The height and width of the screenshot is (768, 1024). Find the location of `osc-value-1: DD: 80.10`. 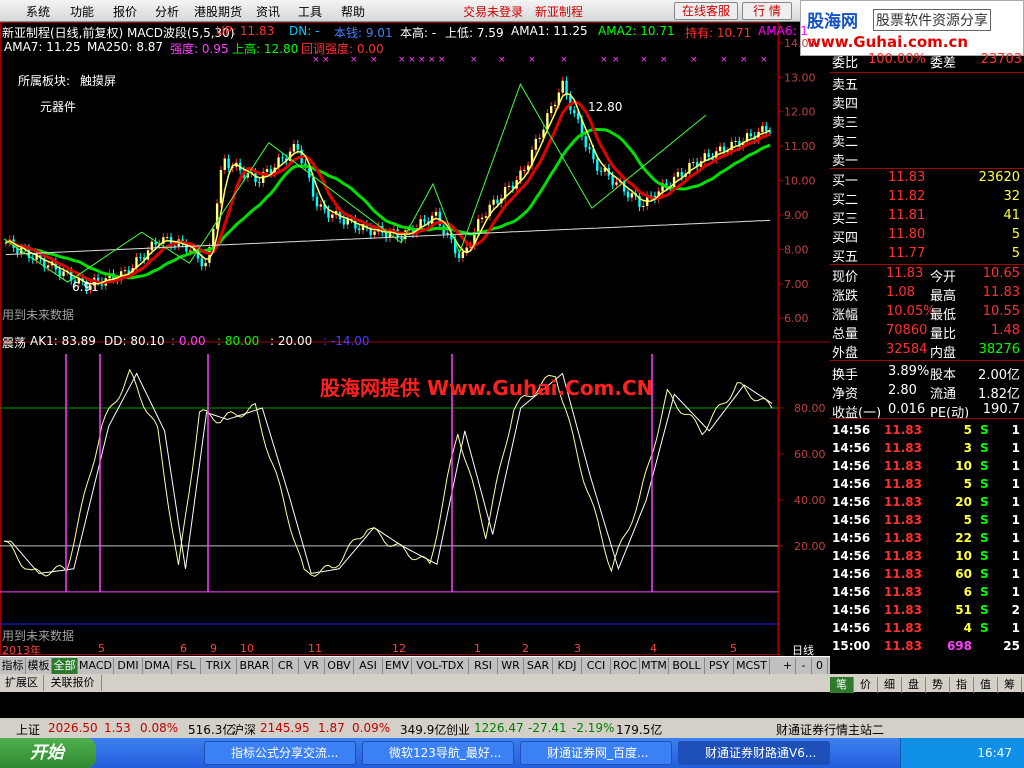

osc-value-1: DD: 80.10 is located at coordinates (134, 341).